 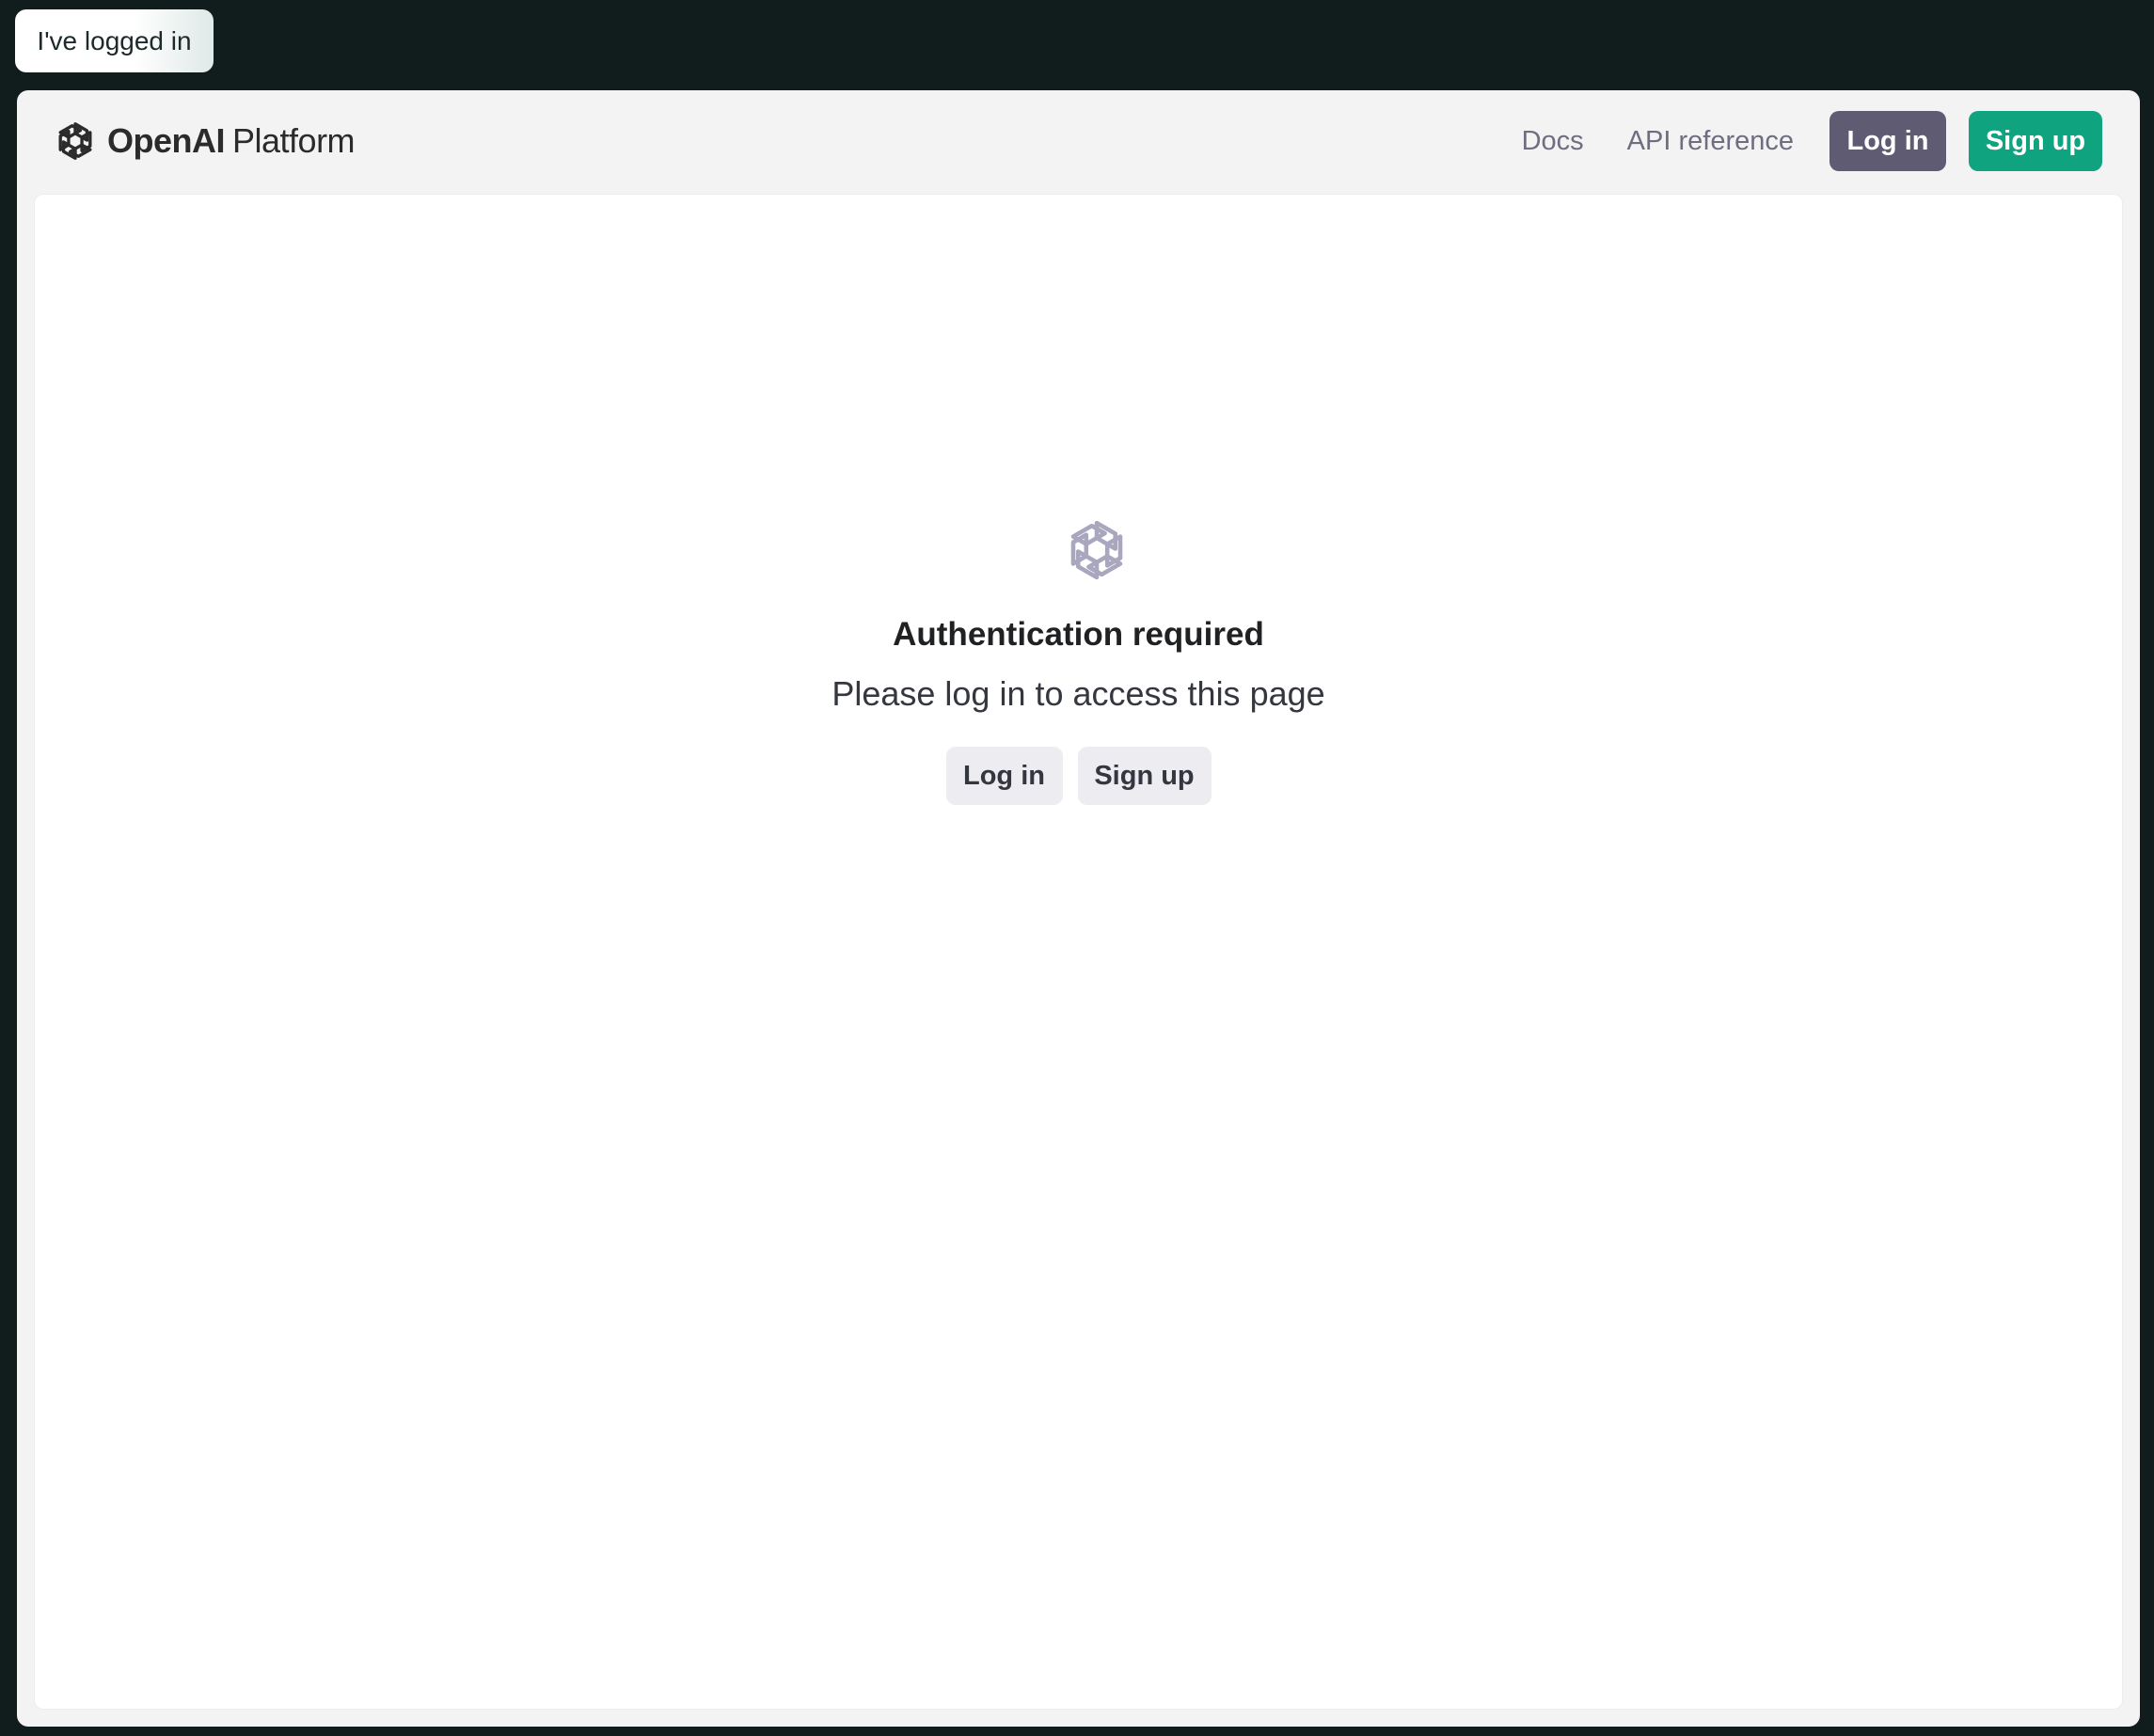 What do you see at coordinates (1553, 141) in the screenshot?
I see `nav-link-docs: Docs` at bounding box center [1553, 141].